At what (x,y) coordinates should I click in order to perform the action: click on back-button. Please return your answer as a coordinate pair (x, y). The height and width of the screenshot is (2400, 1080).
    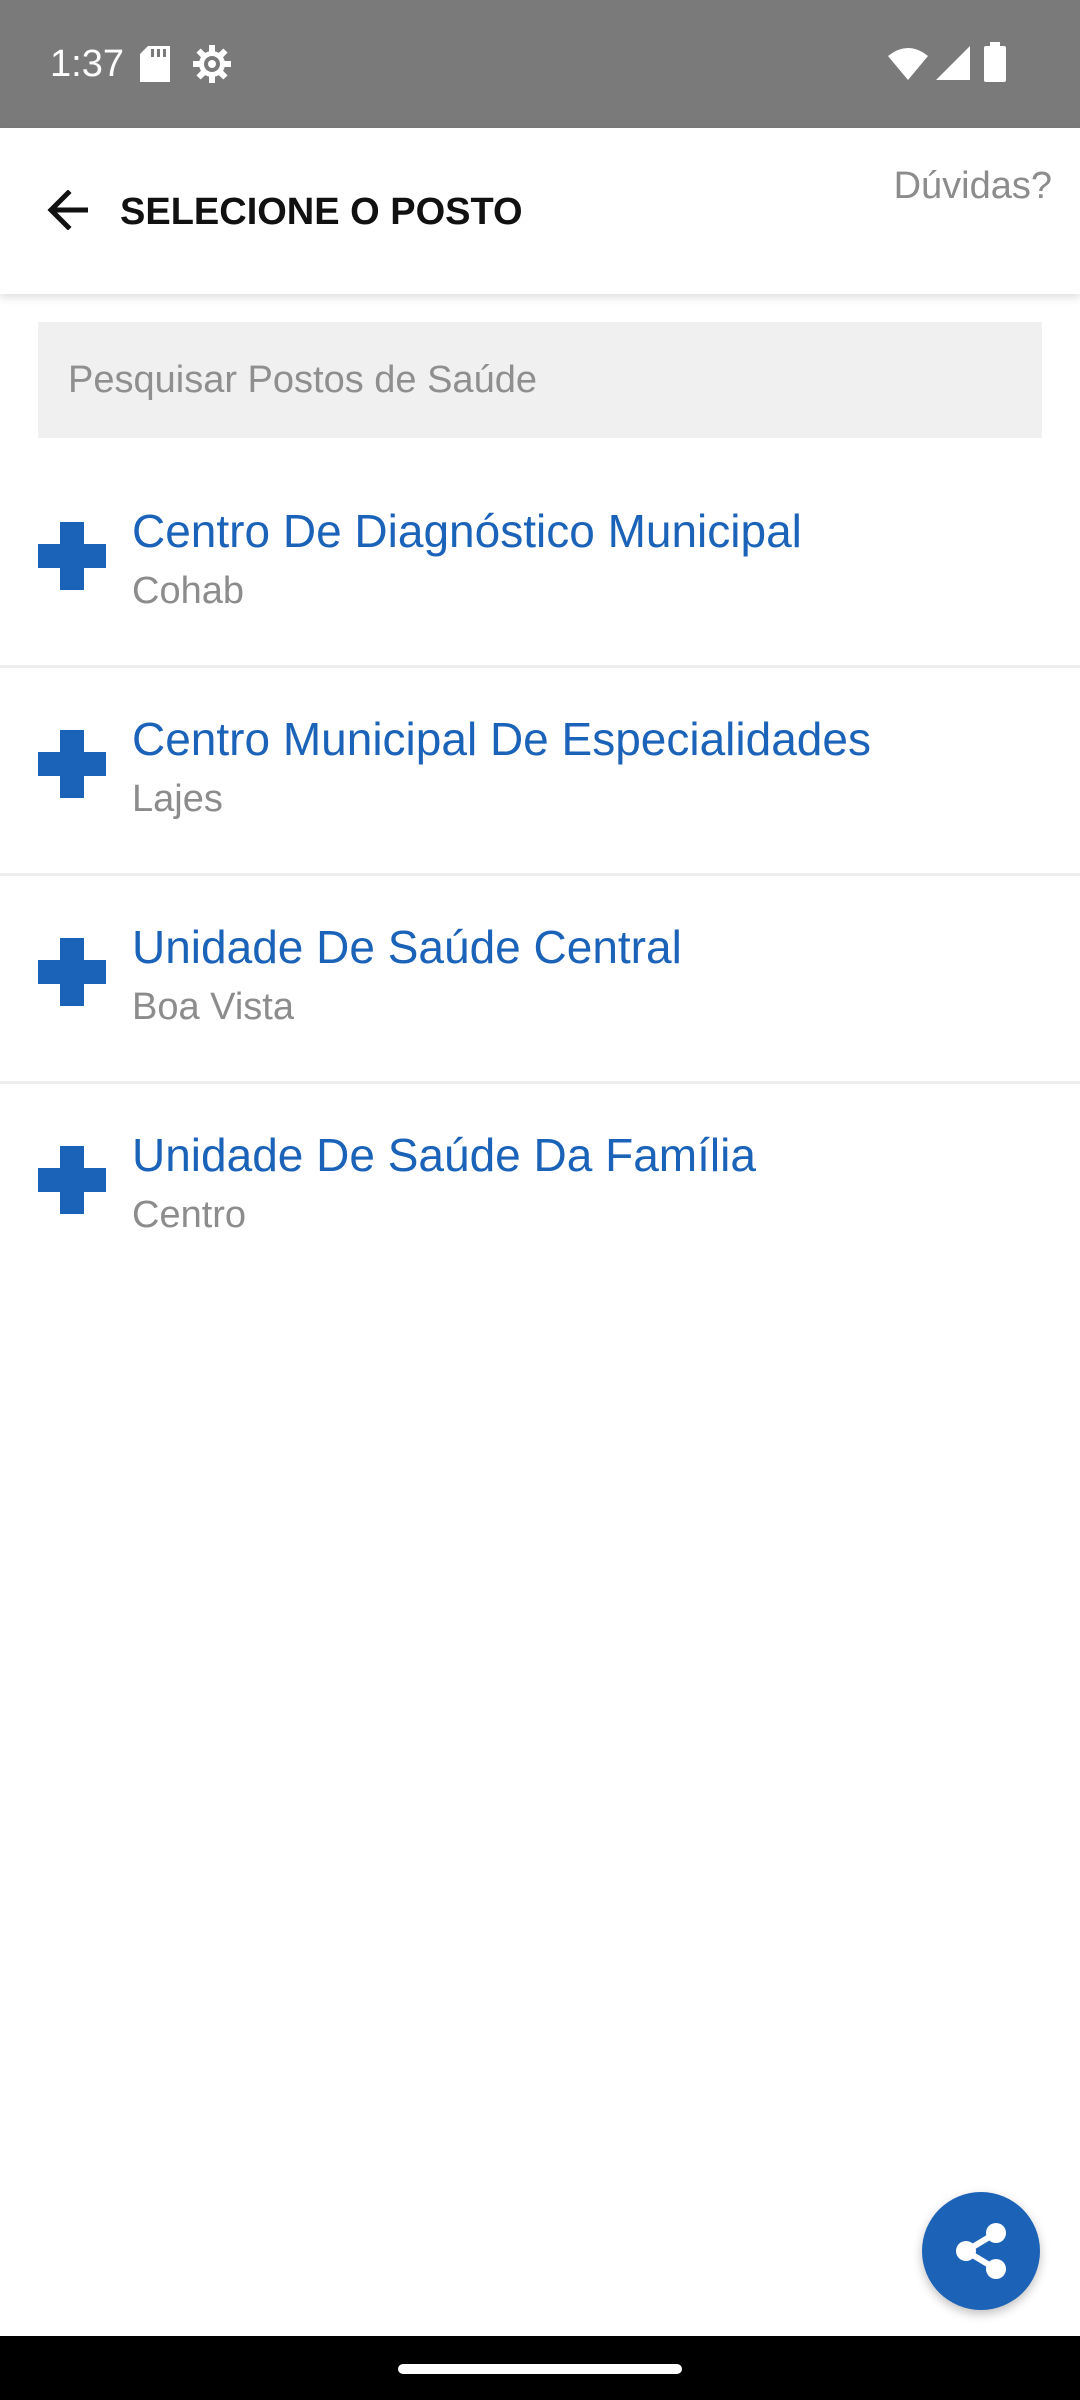
    Looking at the image, I should click on (68, 210).